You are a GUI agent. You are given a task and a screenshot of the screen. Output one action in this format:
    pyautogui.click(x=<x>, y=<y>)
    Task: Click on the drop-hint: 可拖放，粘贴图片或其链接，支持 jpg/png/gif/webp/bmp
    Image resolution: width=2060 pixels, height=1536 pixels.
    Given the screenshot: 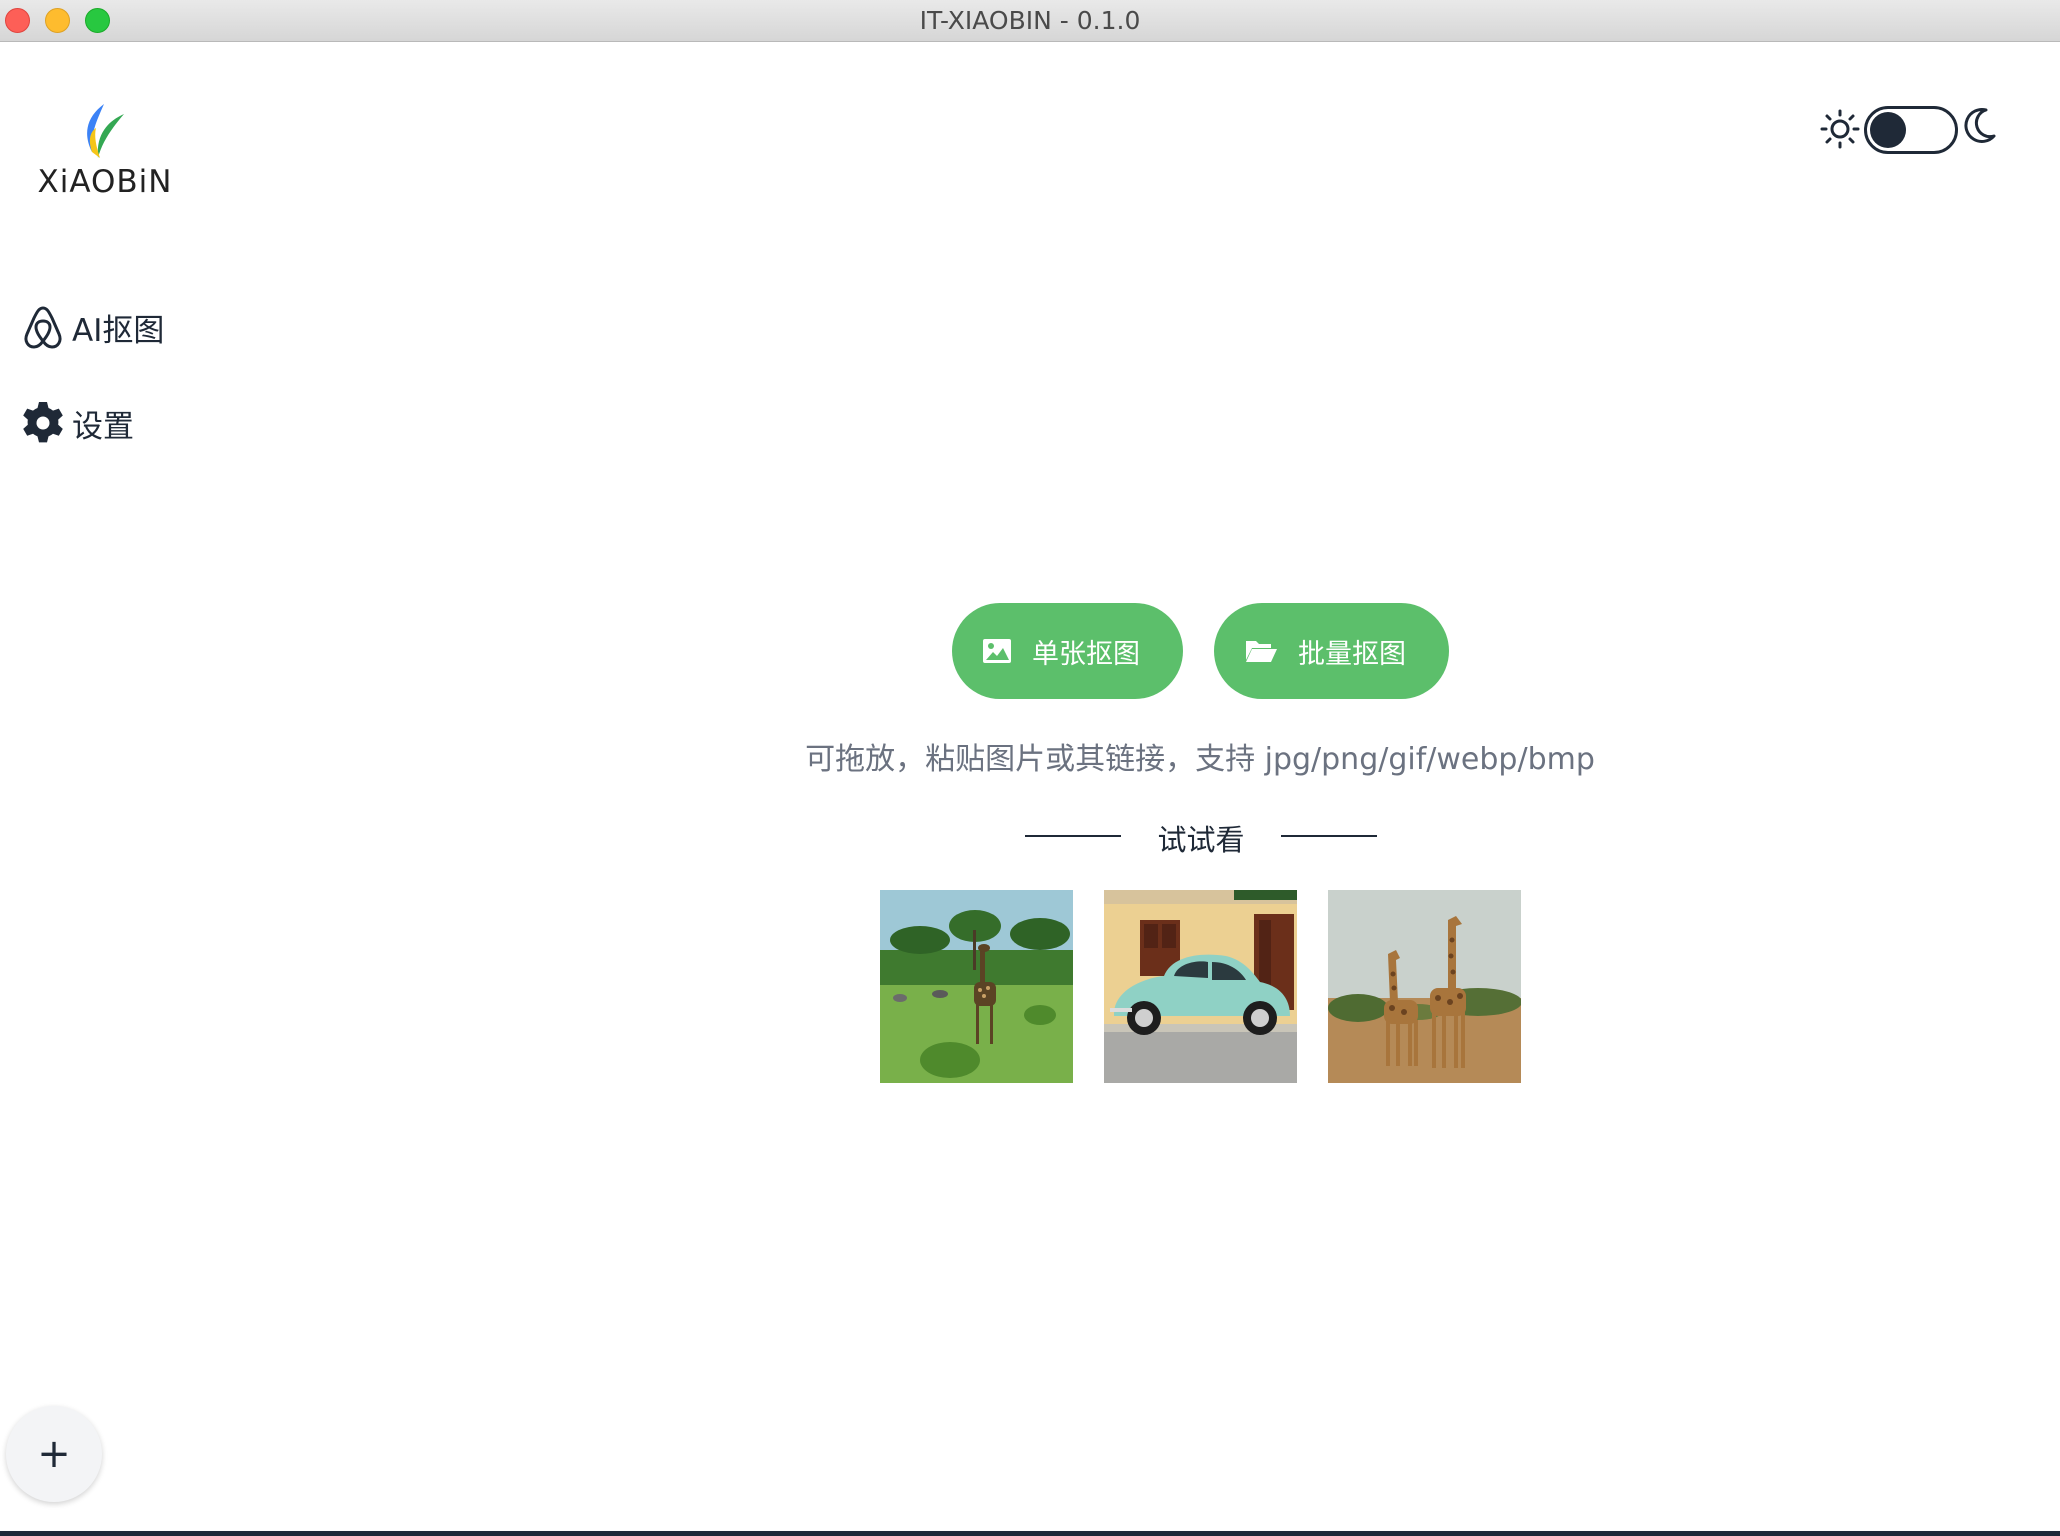 What is the action you would take?
    pyautogui.click(x=1200, y=759)
    